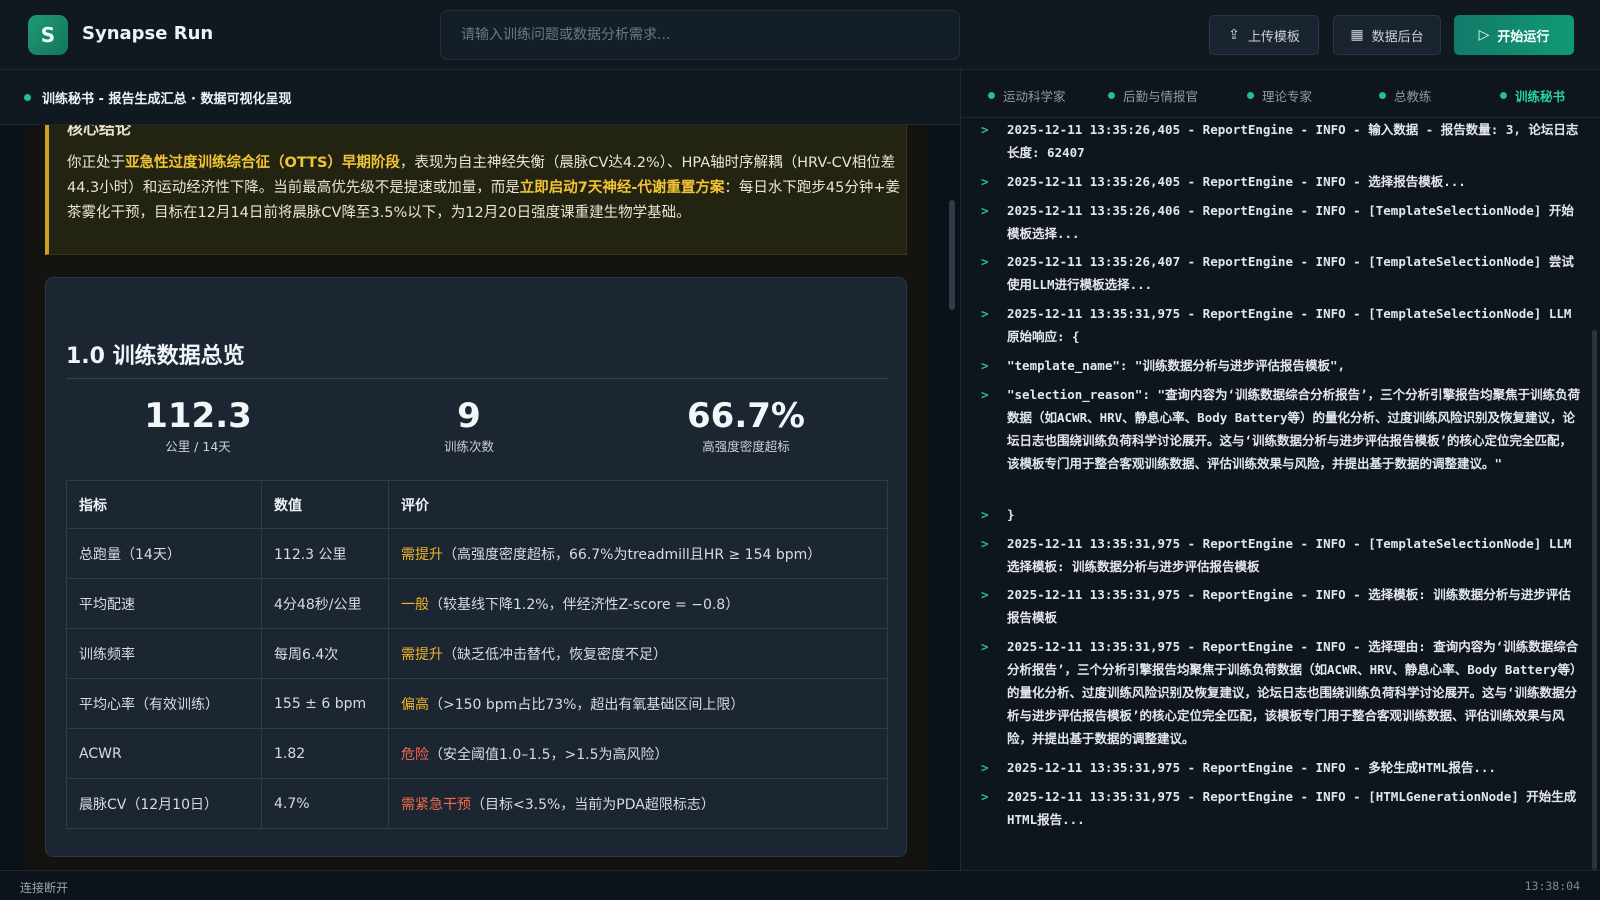 This screenshot has width=1600, height=900. Describe the element at coordinates (587, 704) in the screenshot. I see `evaluation-note: （>150 bpm占比73%，超出有氧基础区间上限）` at that location.